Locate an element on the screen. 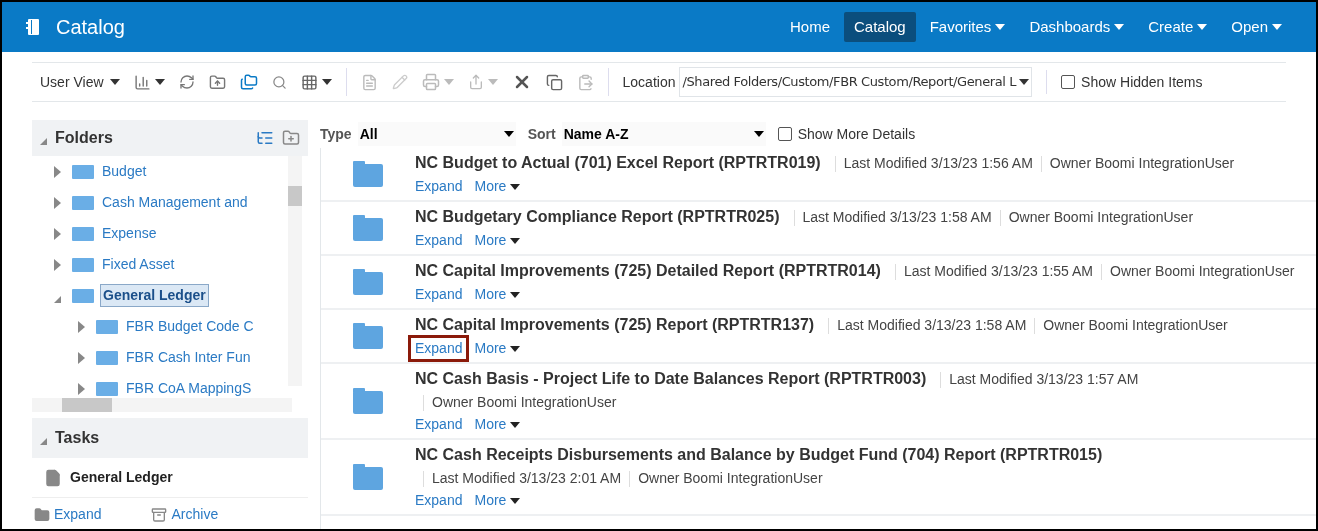 The image size is (1318, 531). notebook-icon is located at coordinates (33, 27).